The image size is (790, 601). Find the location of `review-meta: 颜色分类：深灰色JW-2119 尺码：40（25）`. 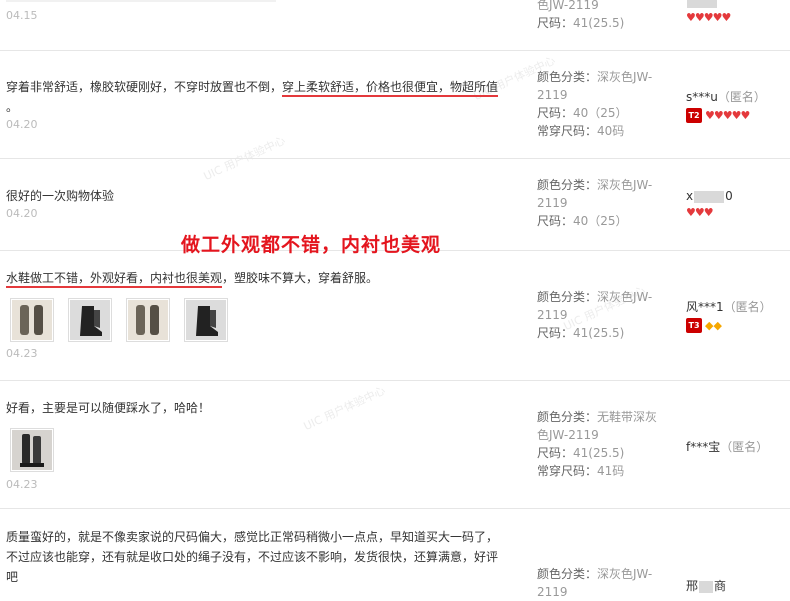

review-meta: 颜色分类：深灰色JW-2119 尺码：40（25） is located at coordinates (602, 203).